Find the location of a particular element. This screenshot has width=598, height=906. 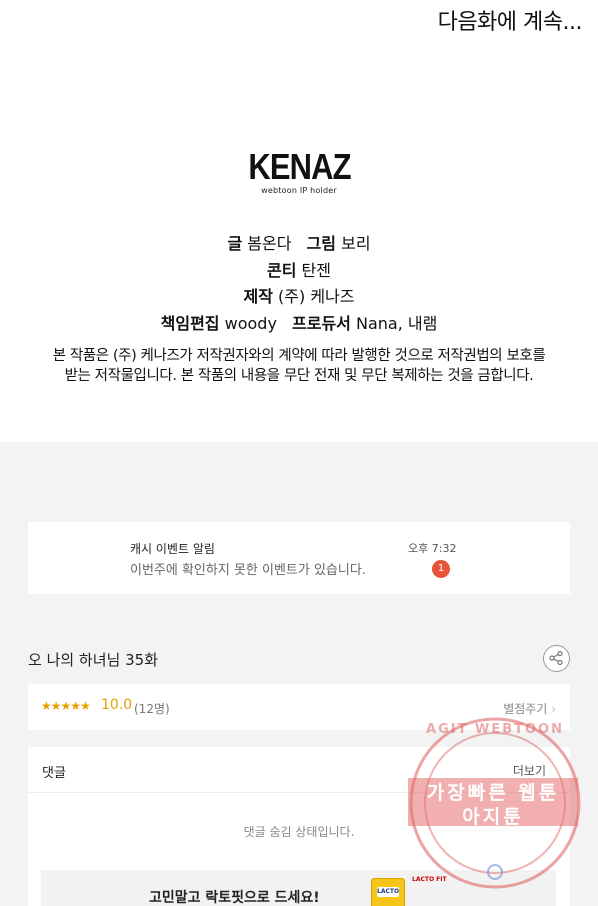

credits-line-4: 책임편집 woody 프로듀서 Nana, 내램 is located at coordinates (299, 324).